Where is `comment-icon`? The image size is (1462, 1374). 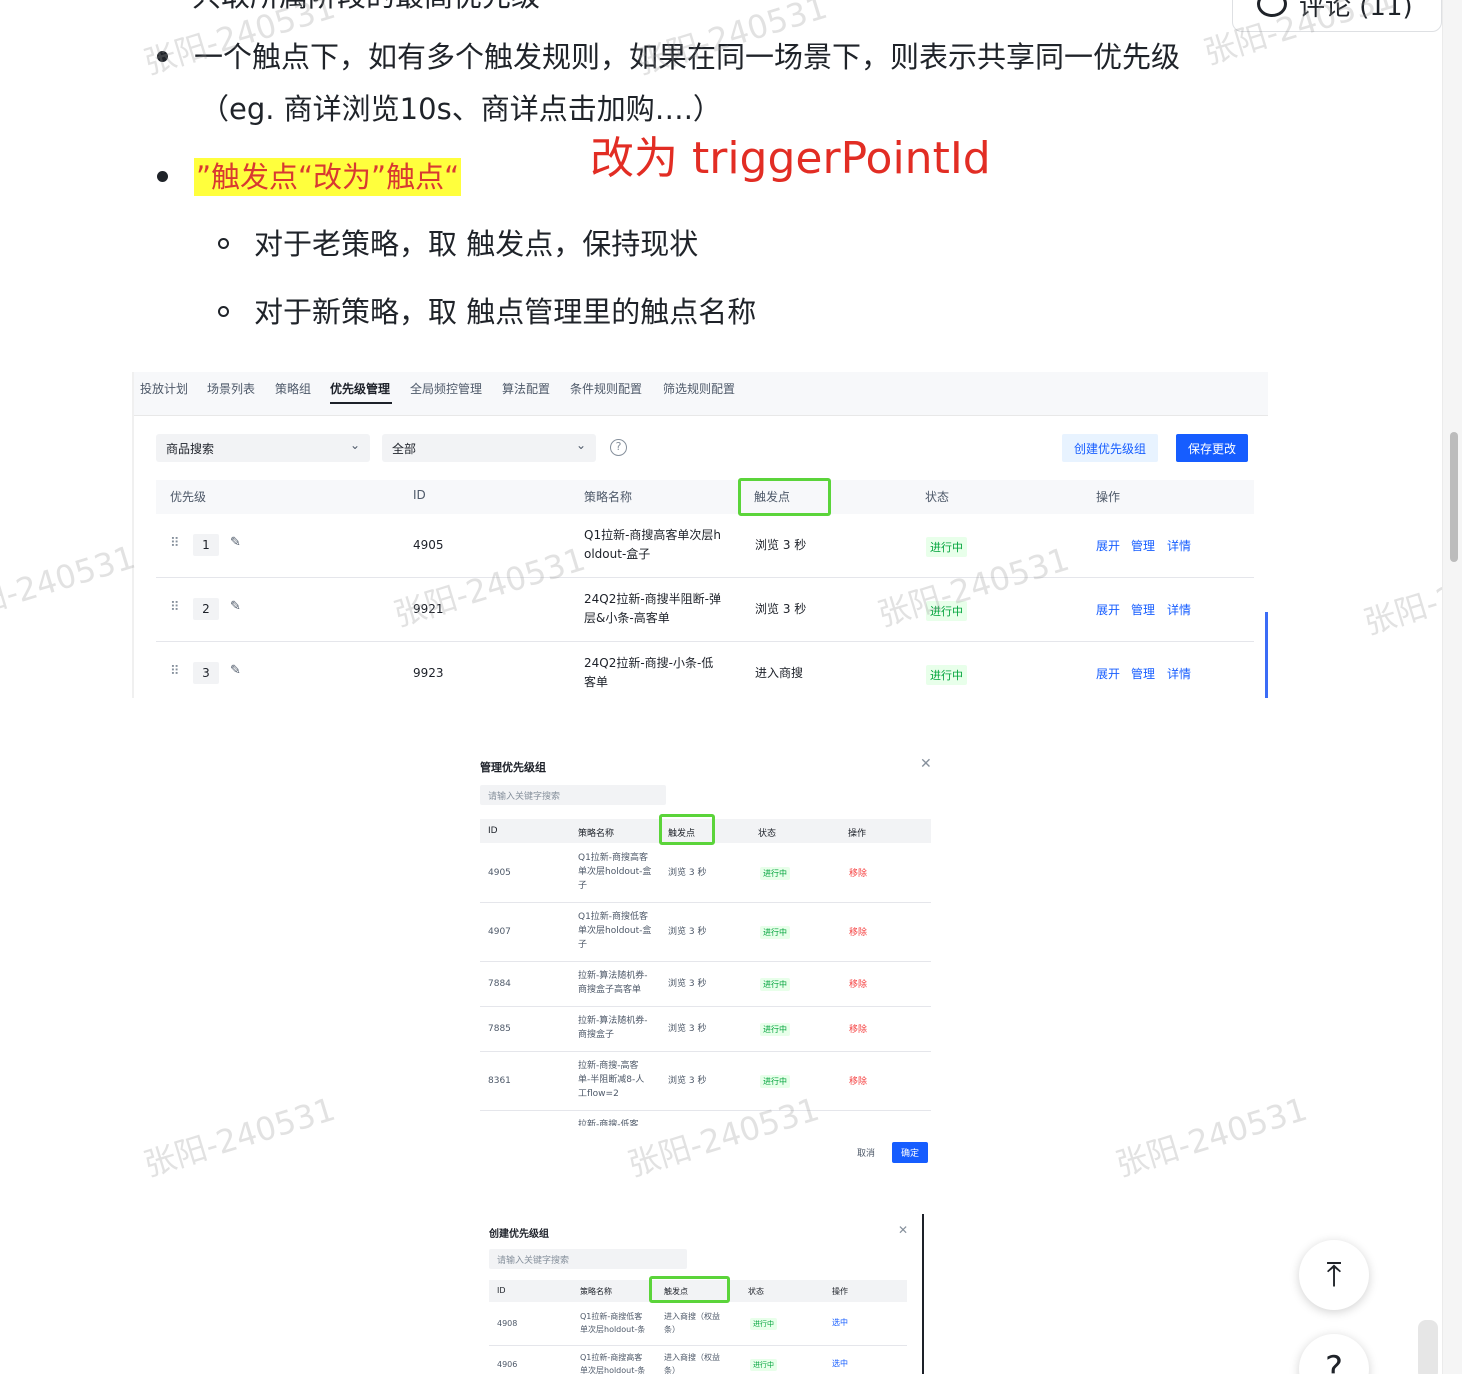 comment-icon is located at coordinates (1272, 8).